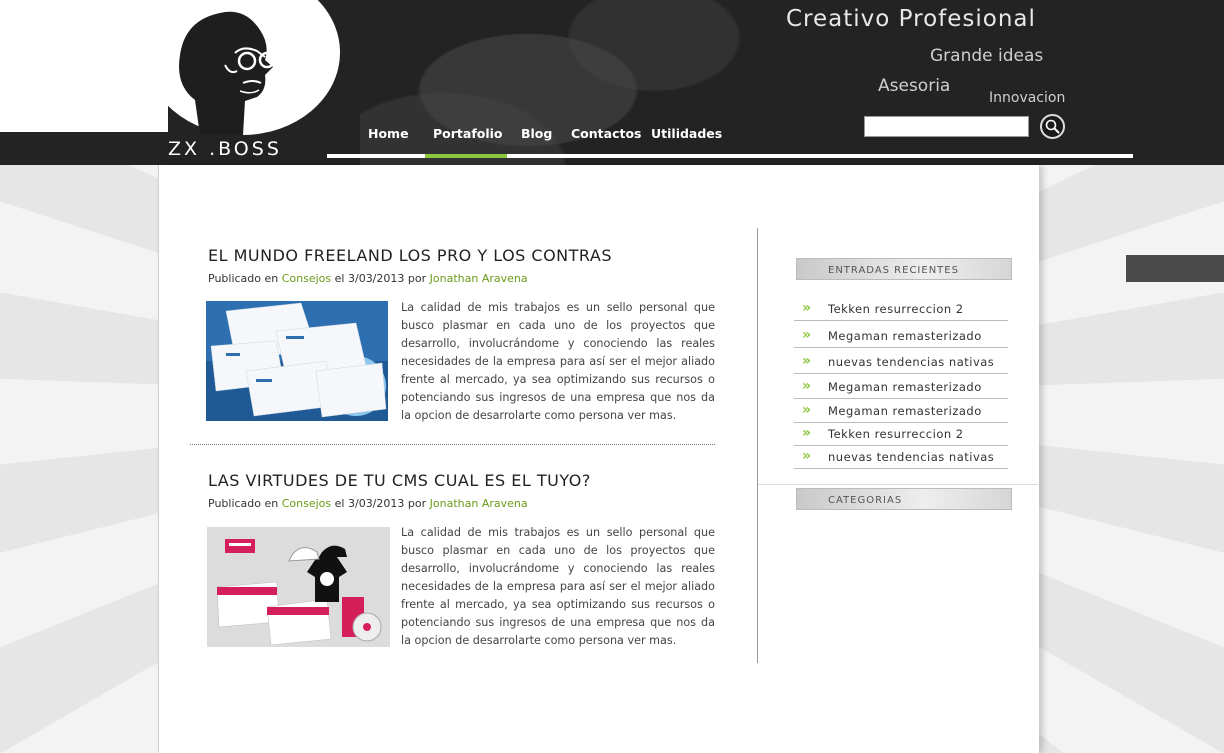 The height and width of the screenshot is (753, 1224). What do you see at coordinates (225, 149) in the screenshot?
I see `logo-text: ZX .BOSS` at bounding box center [225, 149].